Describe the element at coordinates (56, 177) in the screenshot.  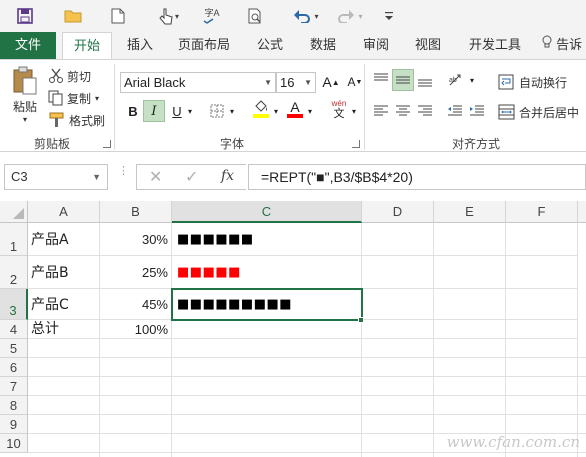
I see `name-box: C3 ▼` at that location.